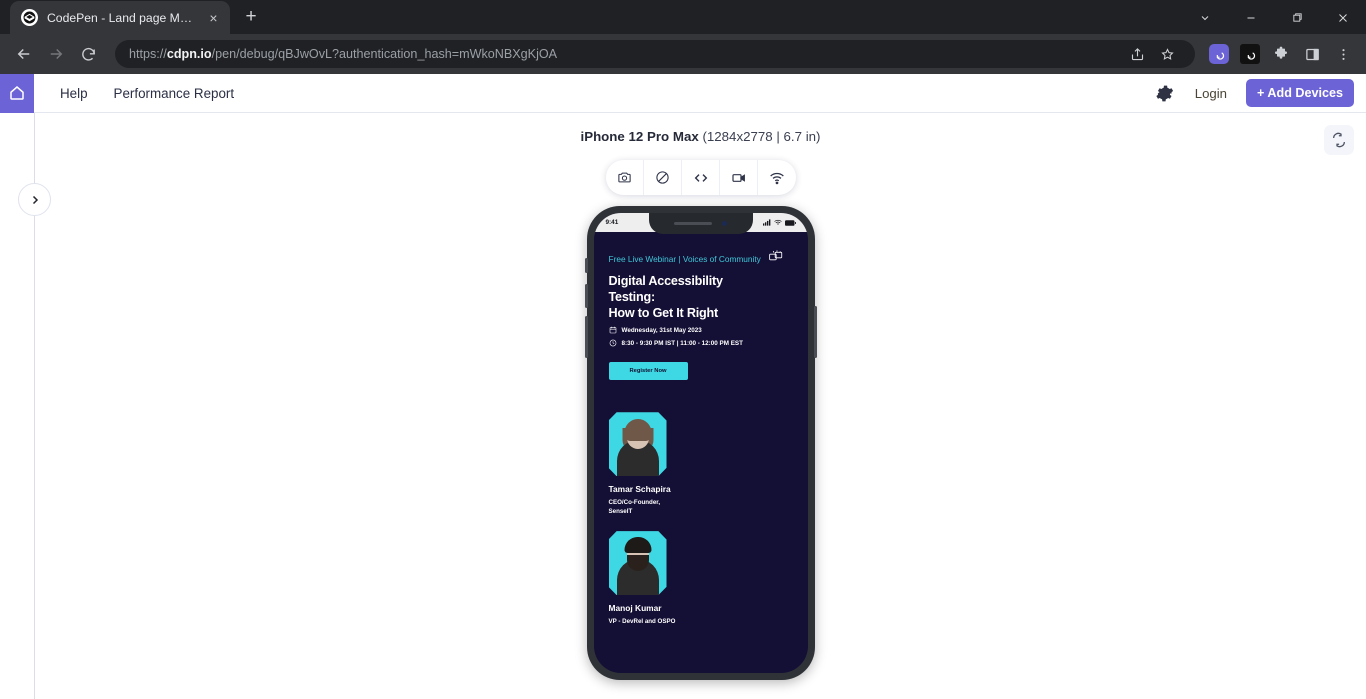 Image resolution: width=1366 pixels, height=699 pixels. Describe the element at coordinates (586, 265) in the screenshot. I see `mute-switch` at that location.